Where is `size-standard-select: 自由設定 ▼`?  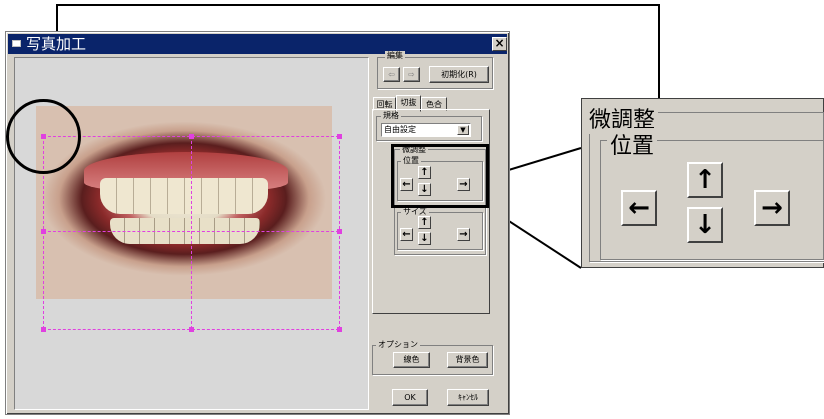
size-standard-select: 自由設定 ▼ is located at coordinates (426, 130).